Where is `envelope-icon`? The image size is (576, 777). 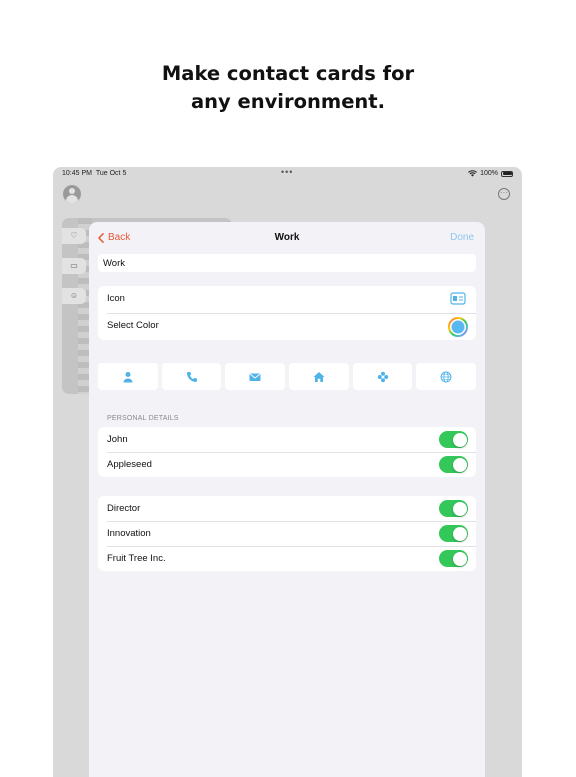
envelope-icon is located at coordinates (255, 377).